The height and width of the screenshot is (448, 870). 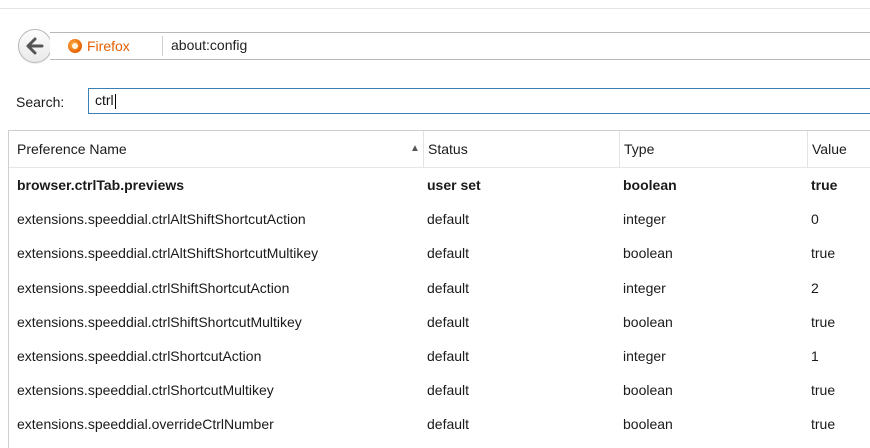 I want to click on sort-ascending-icon: ▲, so click(x=415, y=148).